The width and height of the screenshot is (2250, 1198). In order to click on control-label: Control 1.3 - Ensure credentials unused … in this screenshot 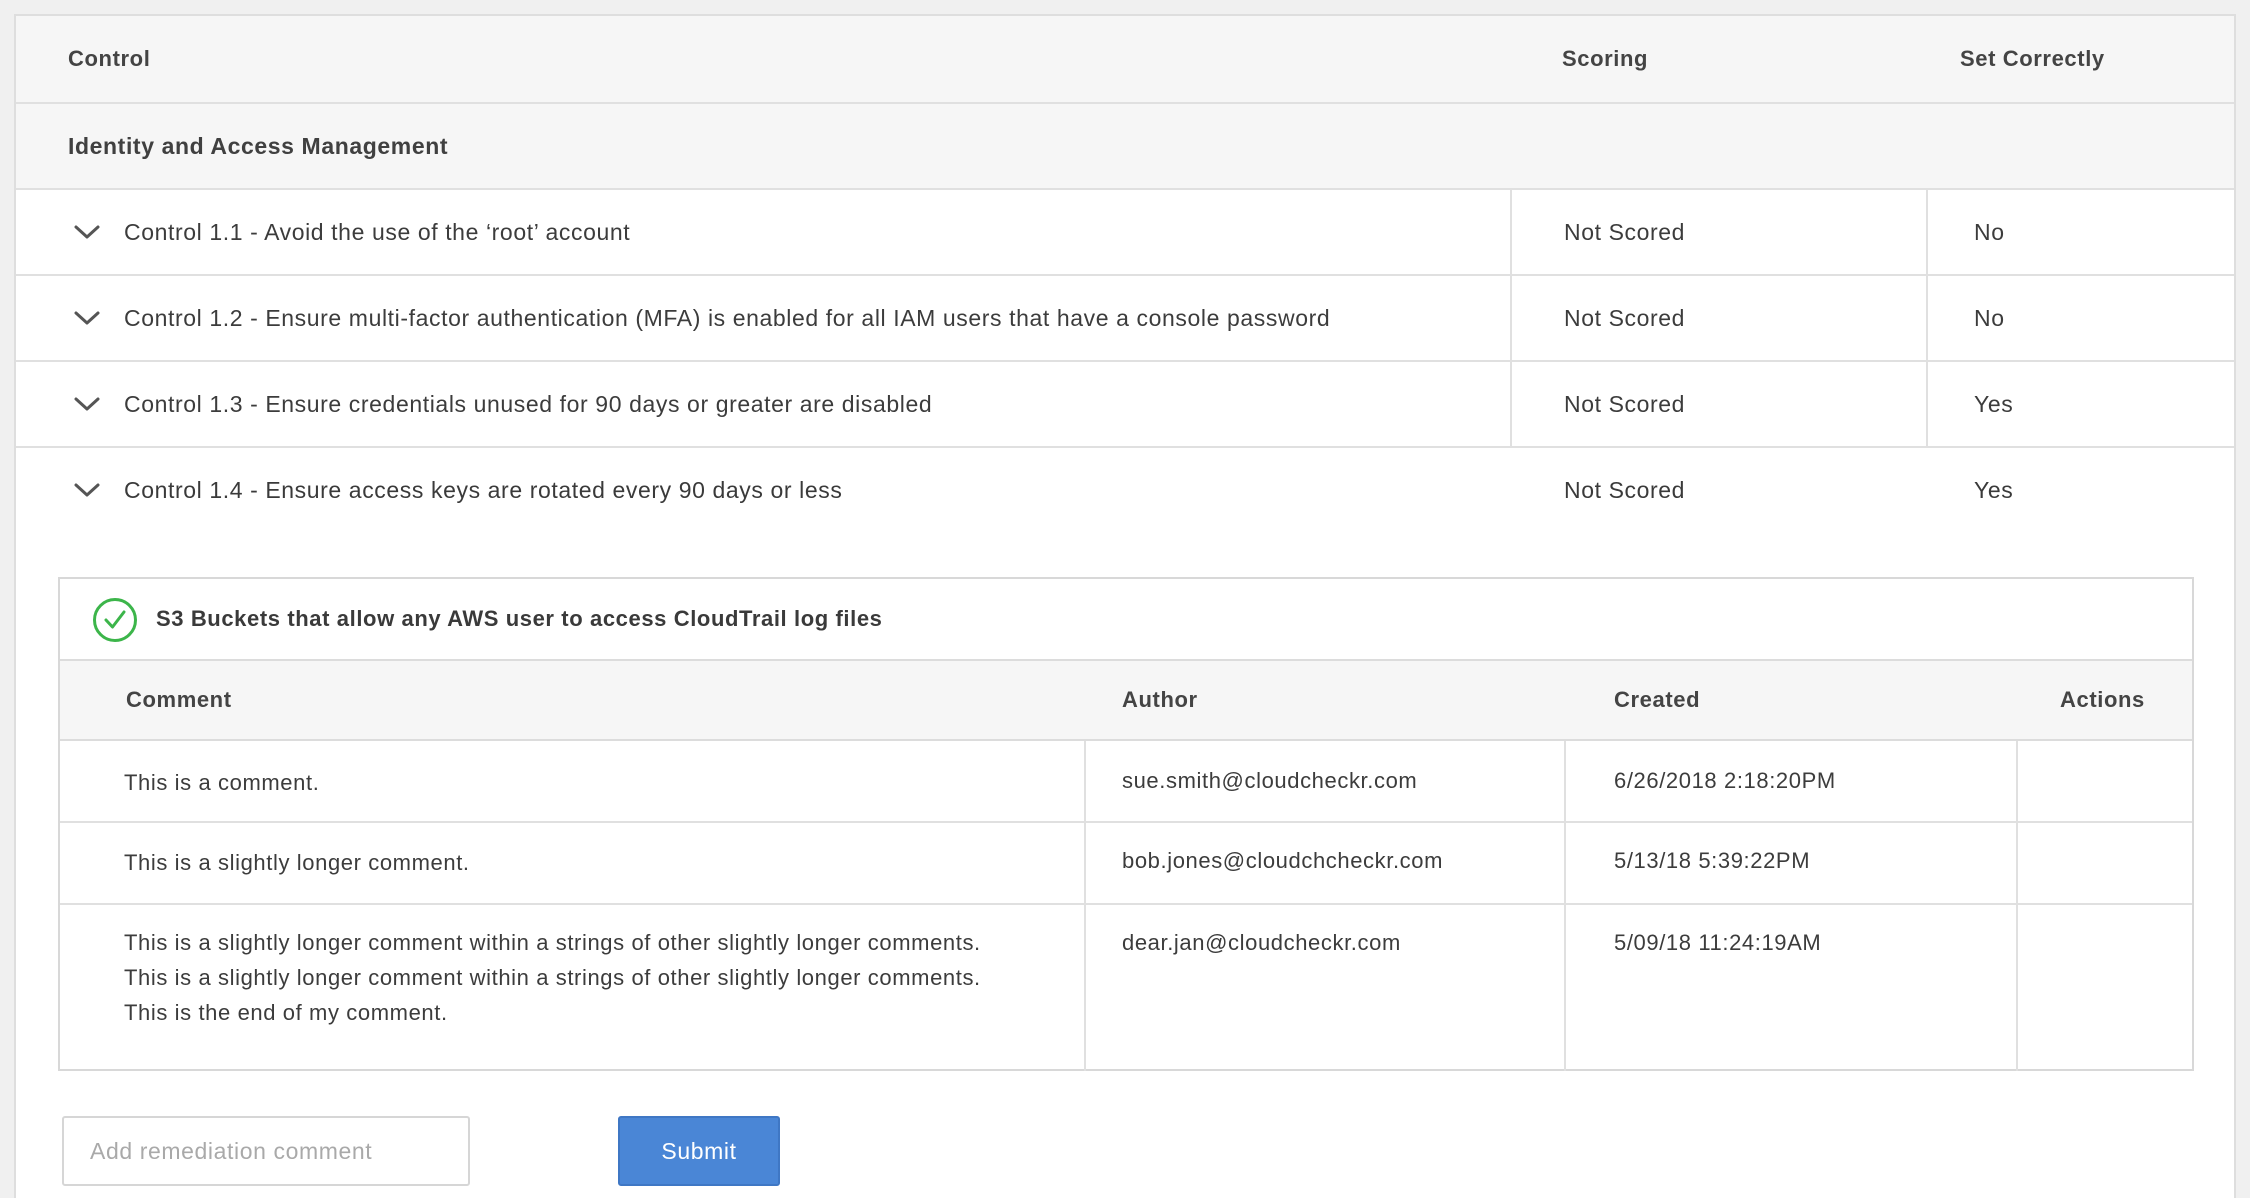, I will do `click(528, 403)`.